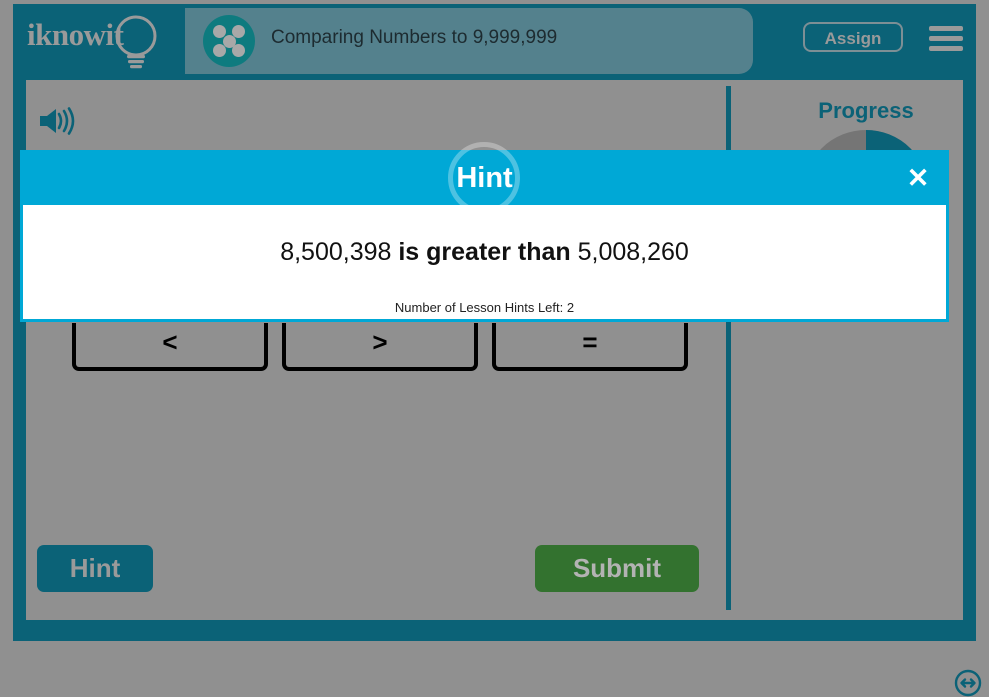 The width and height of the screenshot is (989, 697). I want to click on five-dot-dice-icon, so click(229, 41).